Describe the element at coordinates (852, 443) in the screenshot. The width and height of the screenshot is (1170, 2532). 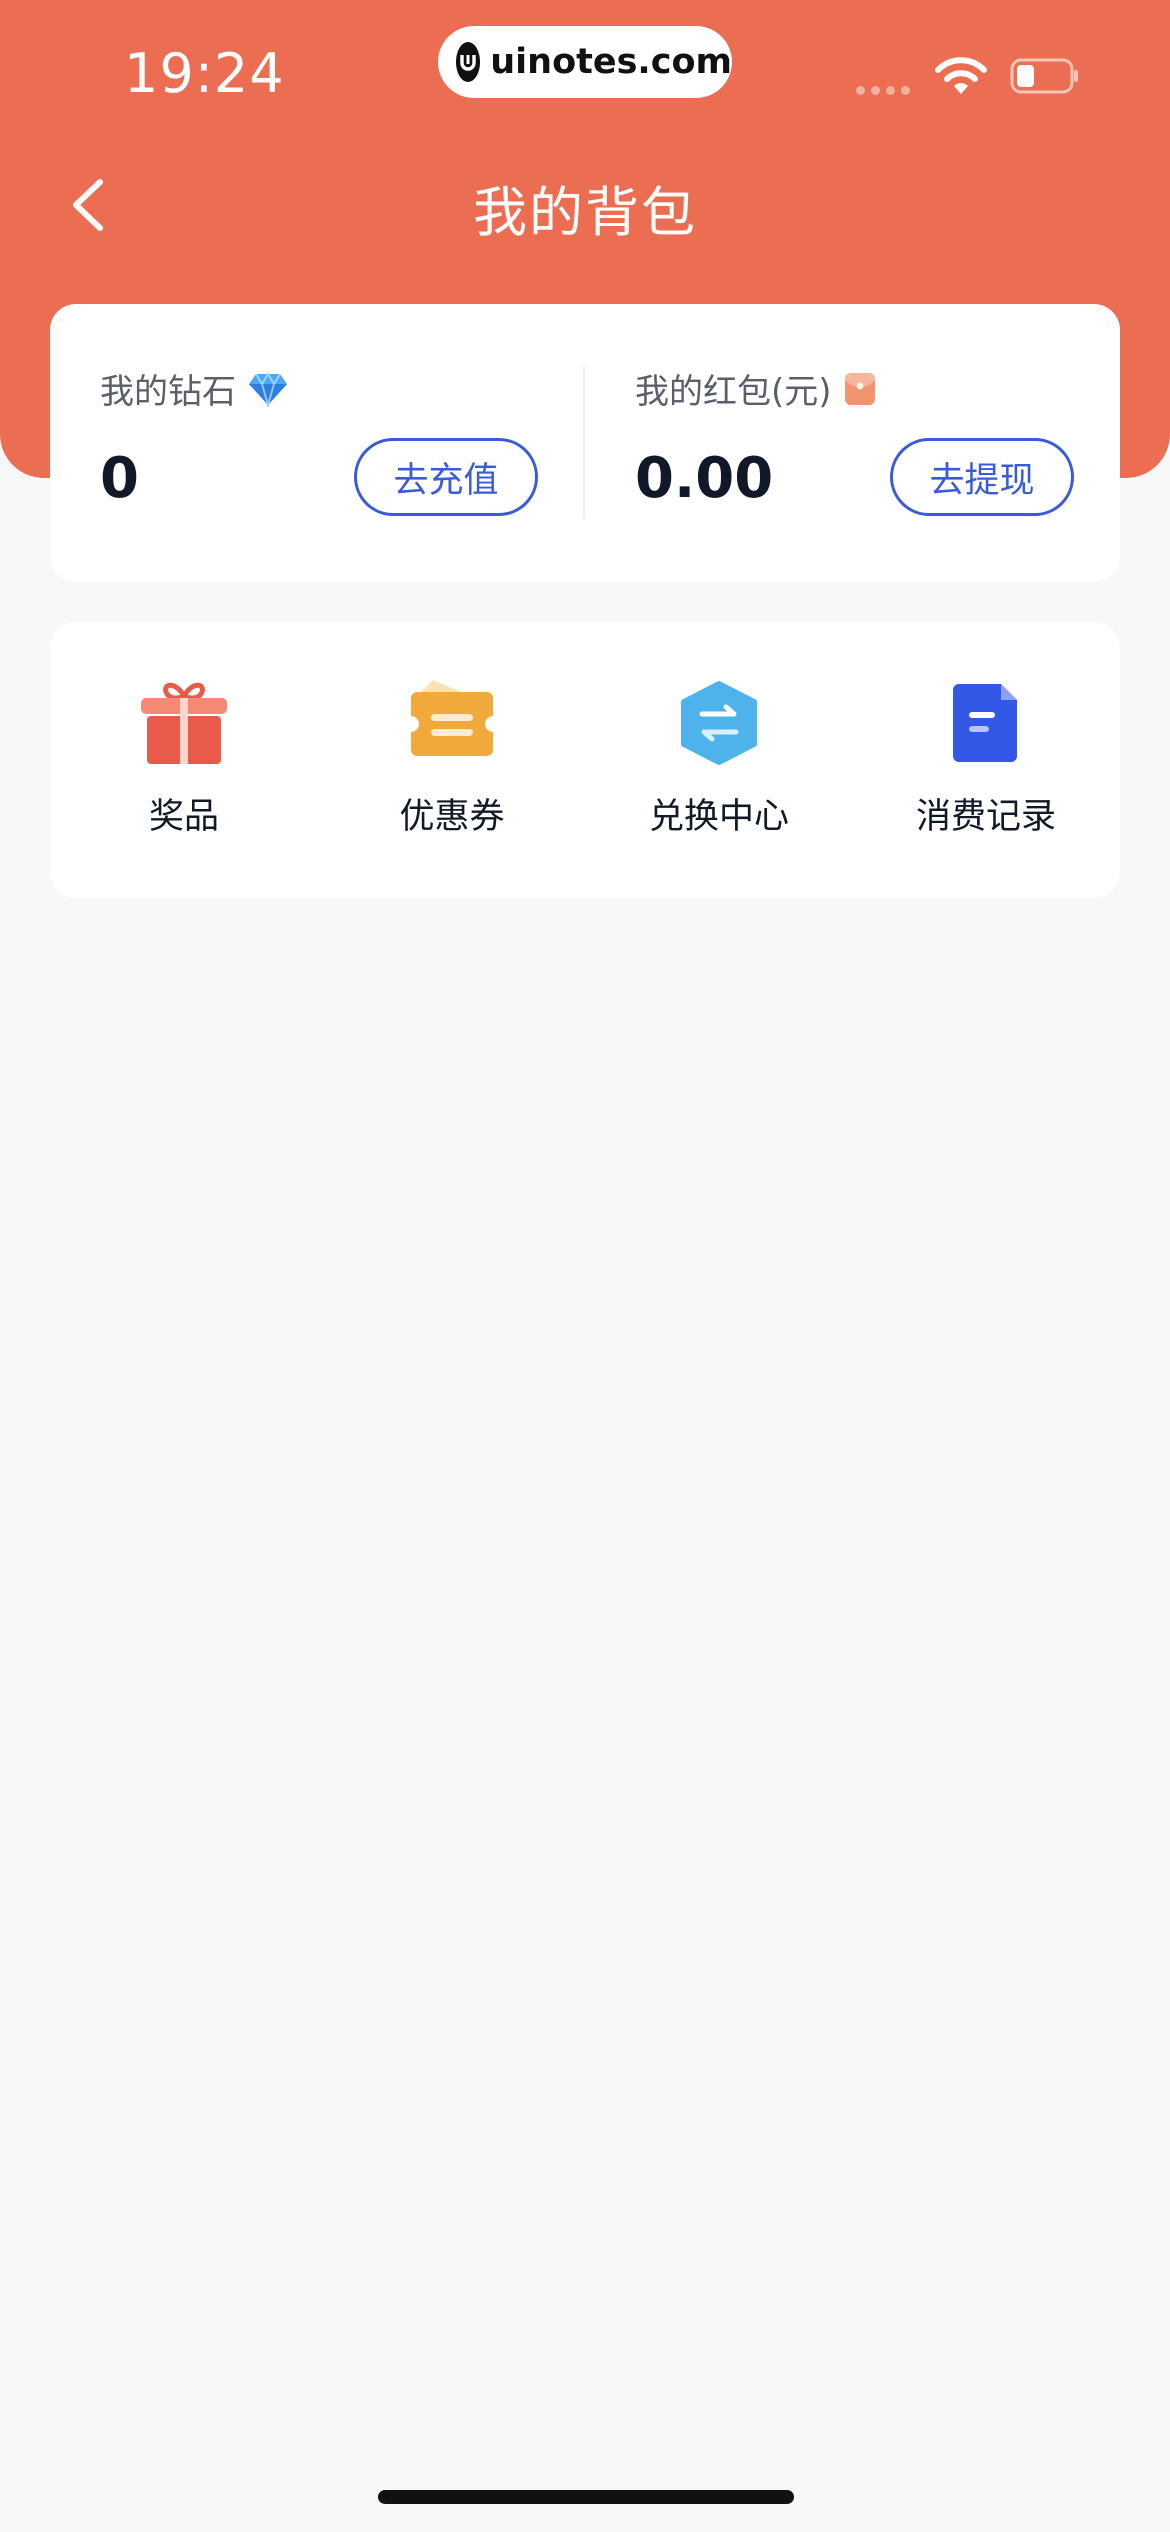
I see `red-packet-balance: 我的红包(元) 0.00 去提现` at that location.